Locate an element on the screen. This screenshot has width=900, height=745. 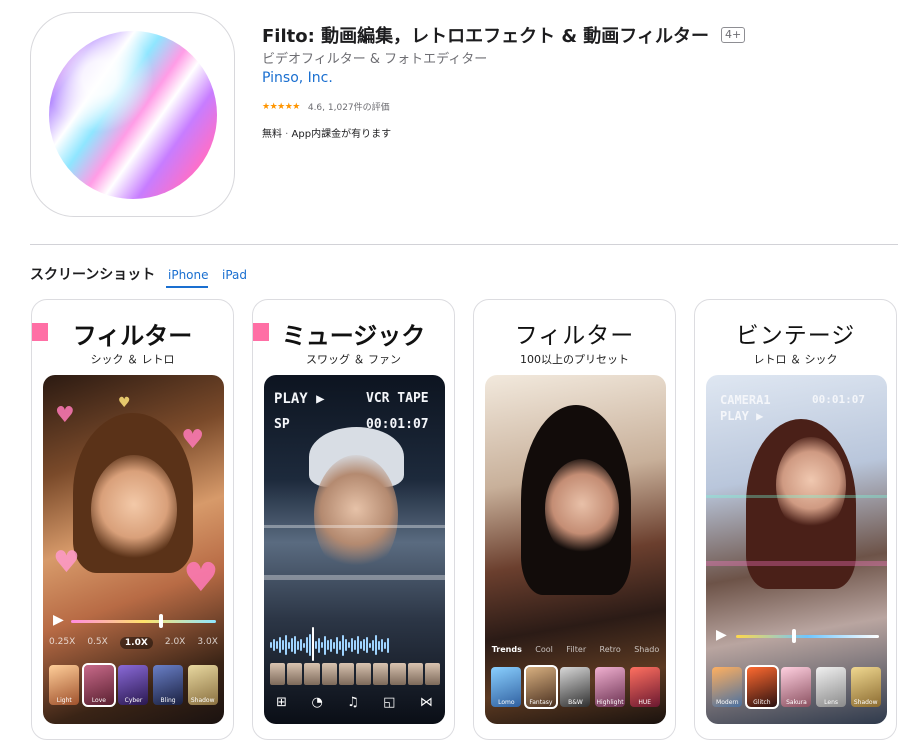
preset-thumbnails: Lomo Fantasy B&W Highlight HUE is located at coordinates (575, 687).